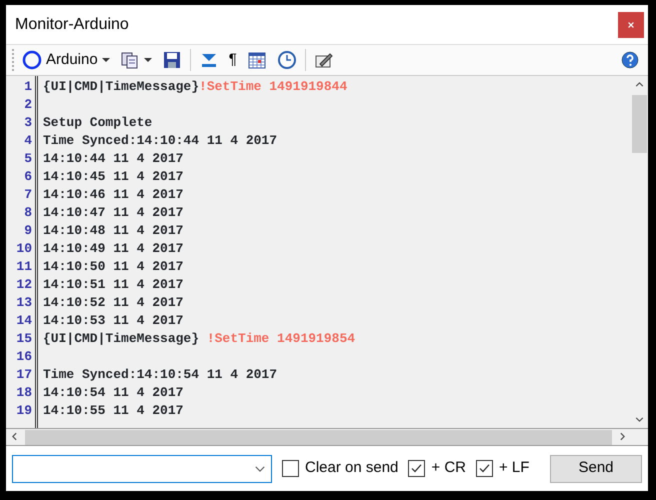  Describe the element at coordinates (232, 60) in the screenshot. I see `pilcrow-button: ¶` at that location.